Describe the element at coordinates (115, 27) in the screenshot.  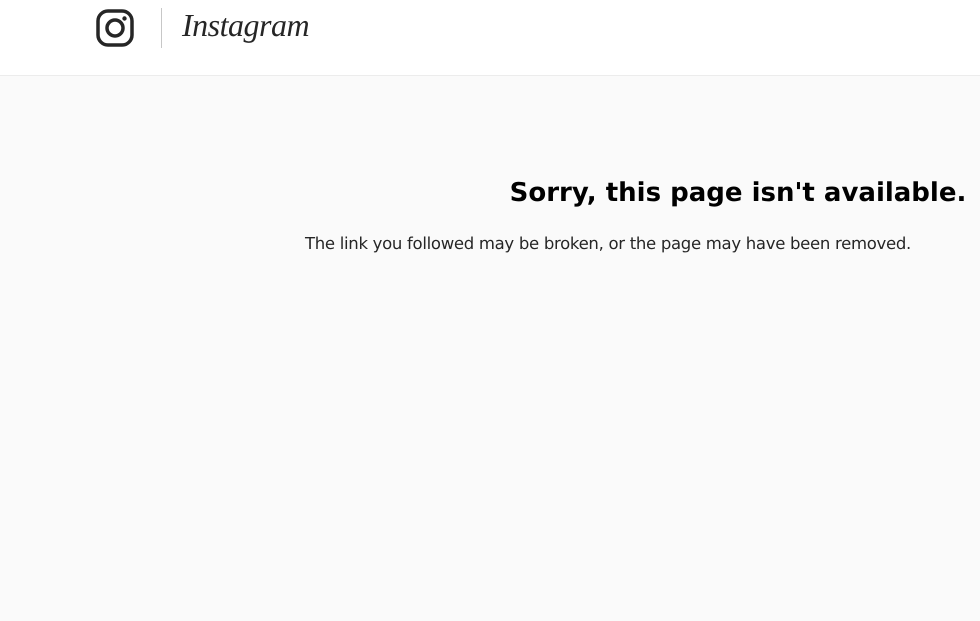
I see `camera-icon` at that location.